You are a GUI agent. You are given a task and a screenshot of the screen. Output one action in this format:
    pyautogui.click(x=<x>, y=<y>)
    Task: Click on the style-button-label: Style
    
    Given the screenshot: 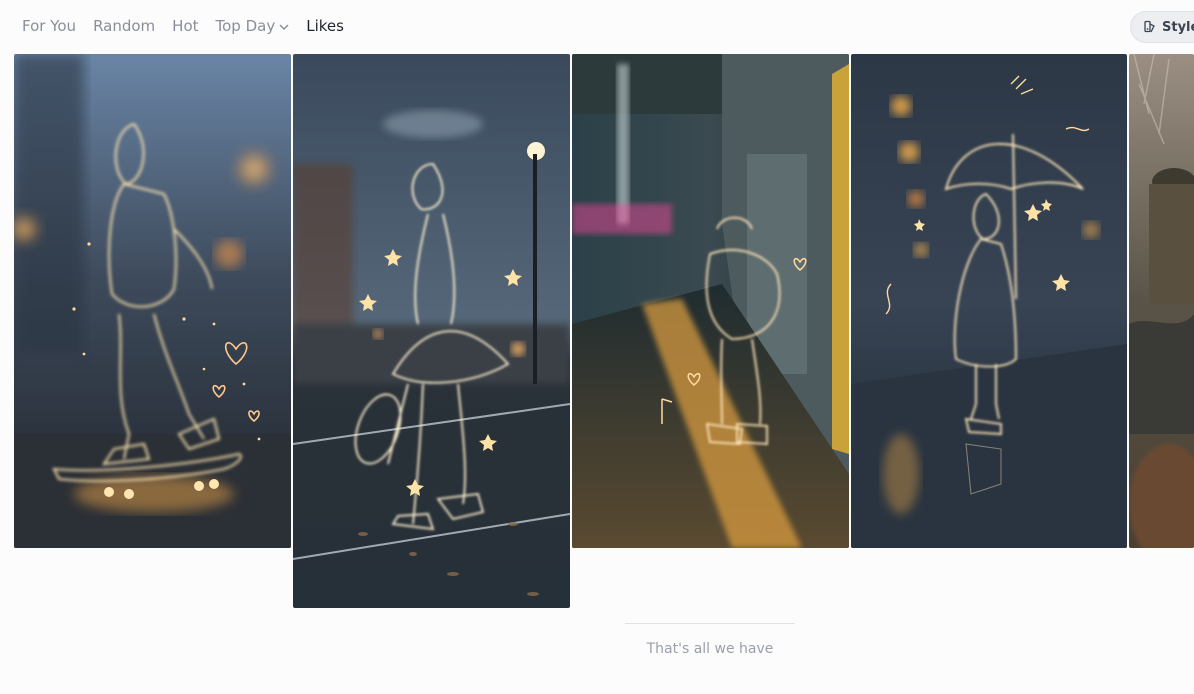 What is the action you would take?
    pyautogui.click(x=1178, y=27)
    